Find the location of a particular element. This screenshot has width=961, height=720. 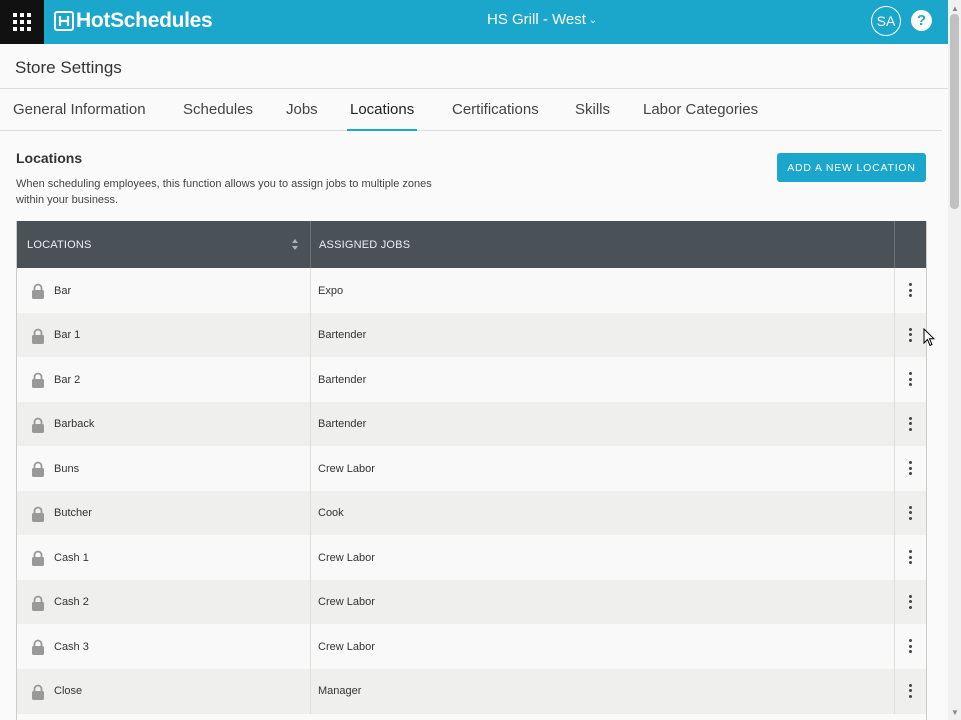

table-border is located at coordinates (926, 470).